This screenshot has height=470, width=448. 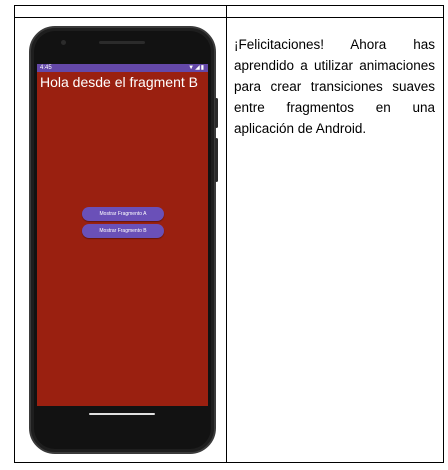 What do you see at coordinates (229, 12) in the screenshot?
I see `table-top-row` at bounding box center [229, 12].